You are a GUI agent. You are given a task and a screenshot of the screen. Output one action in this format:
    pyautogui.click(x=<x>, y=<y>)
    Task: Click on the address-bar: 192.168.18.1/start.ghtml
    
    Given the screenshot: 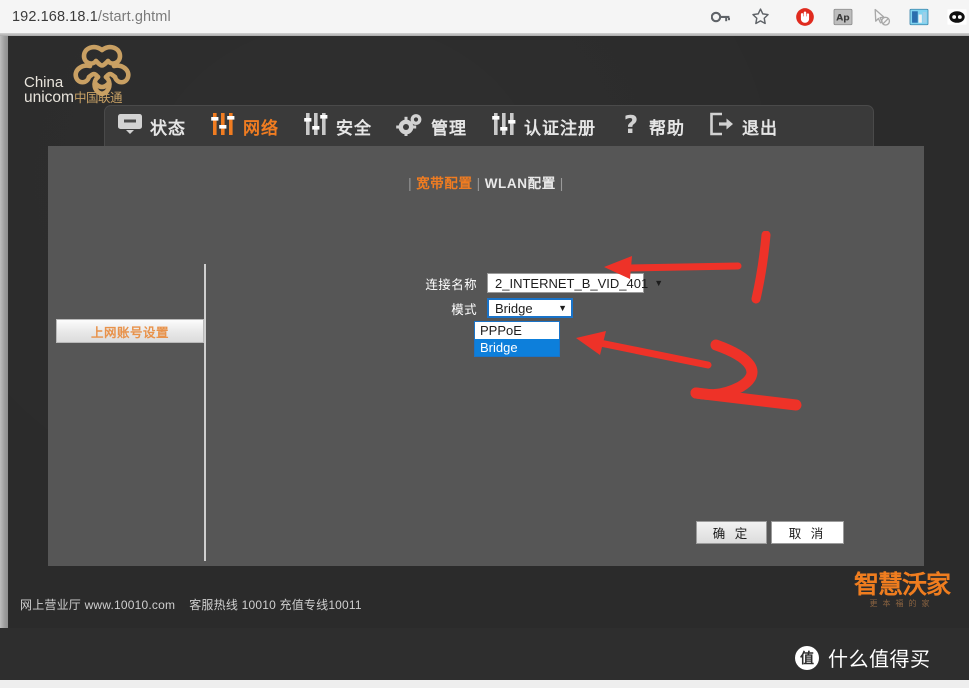 What is the action you would take?
    pyautogui.click(x=91, y=17)
    